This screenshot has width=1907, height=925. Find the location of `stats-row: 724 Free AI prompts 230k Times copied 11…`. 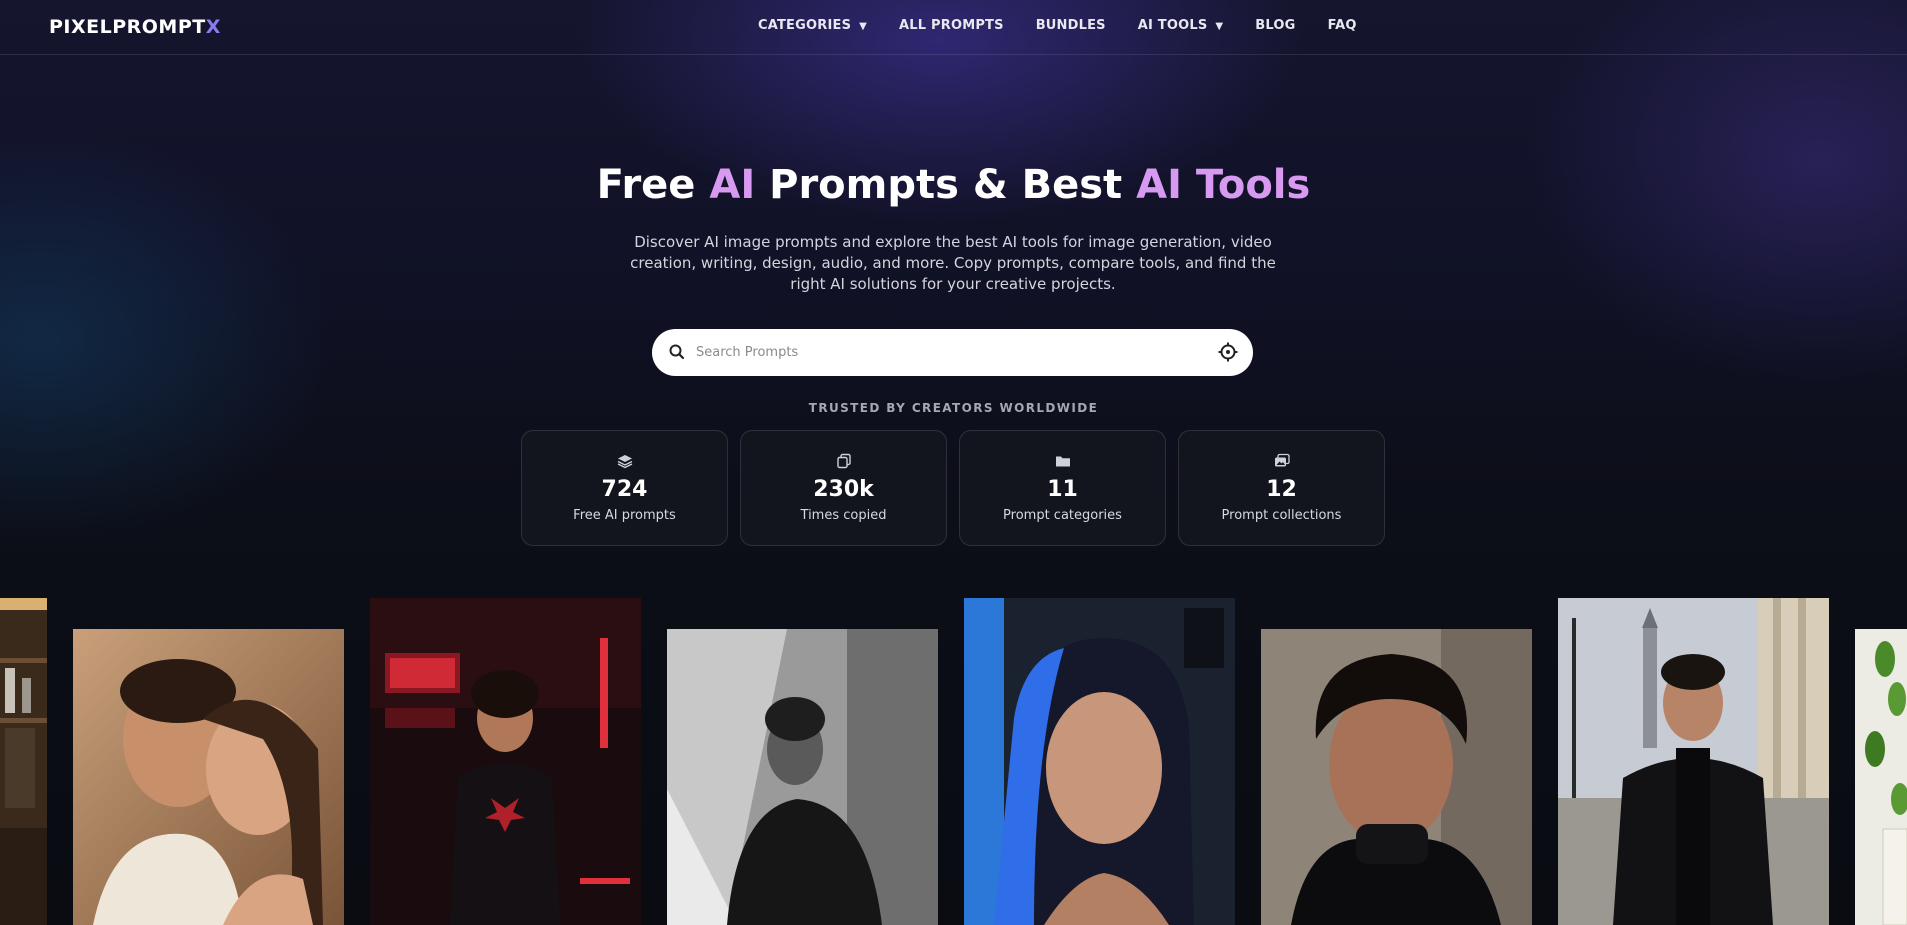

stats-row: 724 Free AI prompts 230k Times copied 11… is located at coordinates (953, 488).